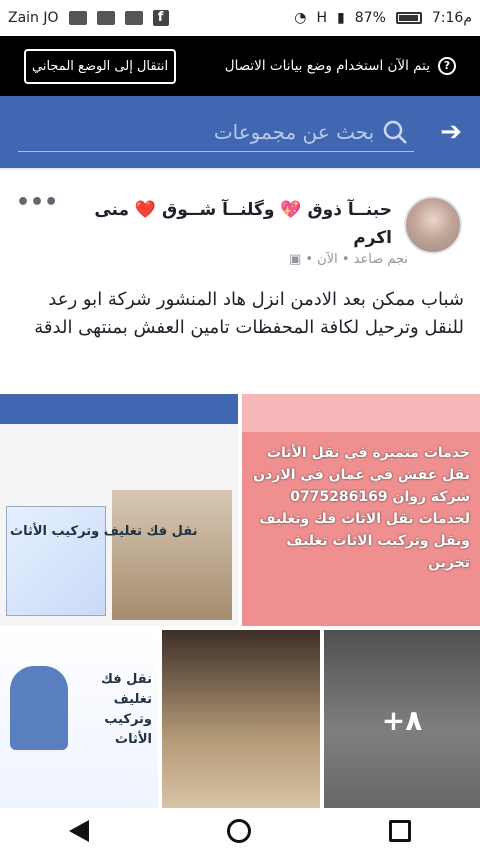  Describe the element at coordinates (451, 18) in the screenshot. I see `clock: 7:16م` at that location.